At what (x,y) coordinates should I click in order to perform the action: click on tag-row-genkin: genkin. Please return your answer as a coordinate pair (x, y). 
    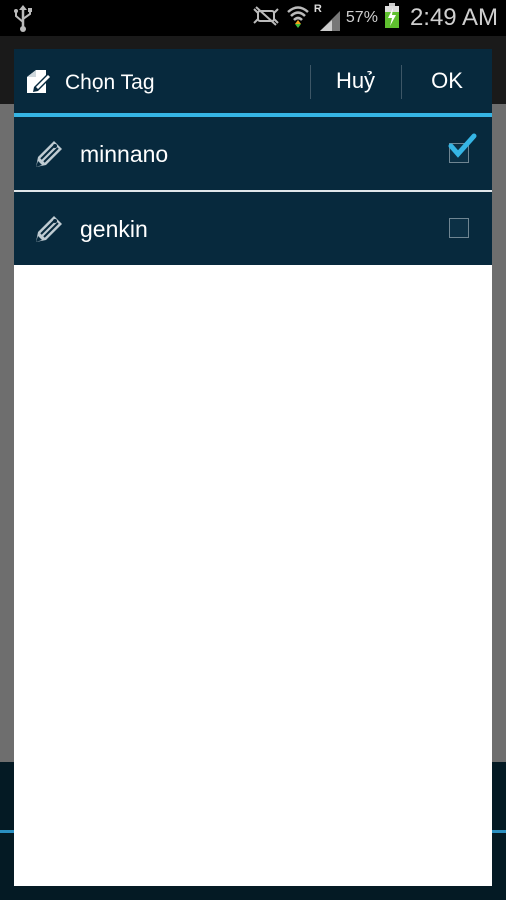
    Looking at the image, I should click on (253, 228).